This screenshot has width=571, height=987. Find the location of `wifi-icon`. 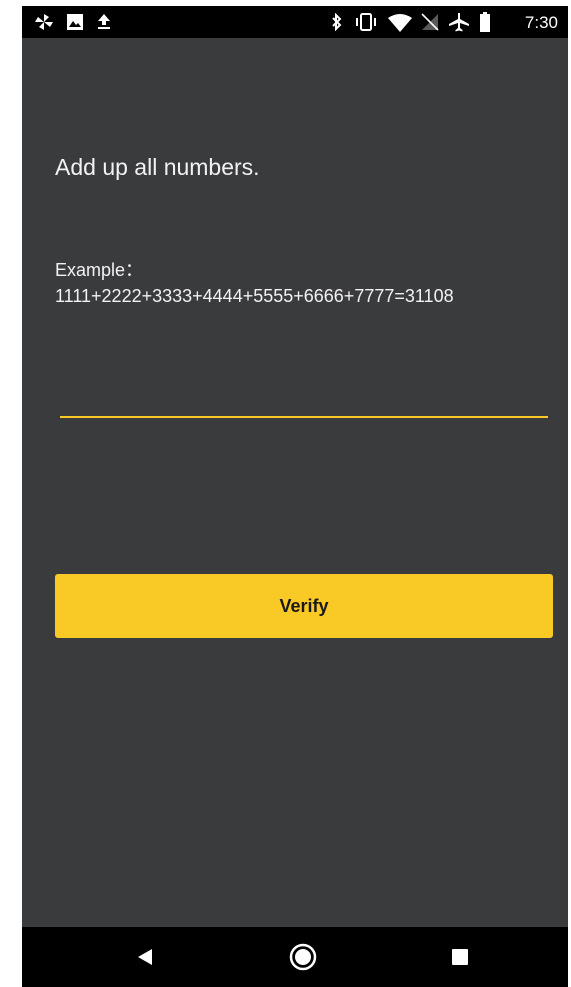

wifi-icon is located at coordinates (400, 23).